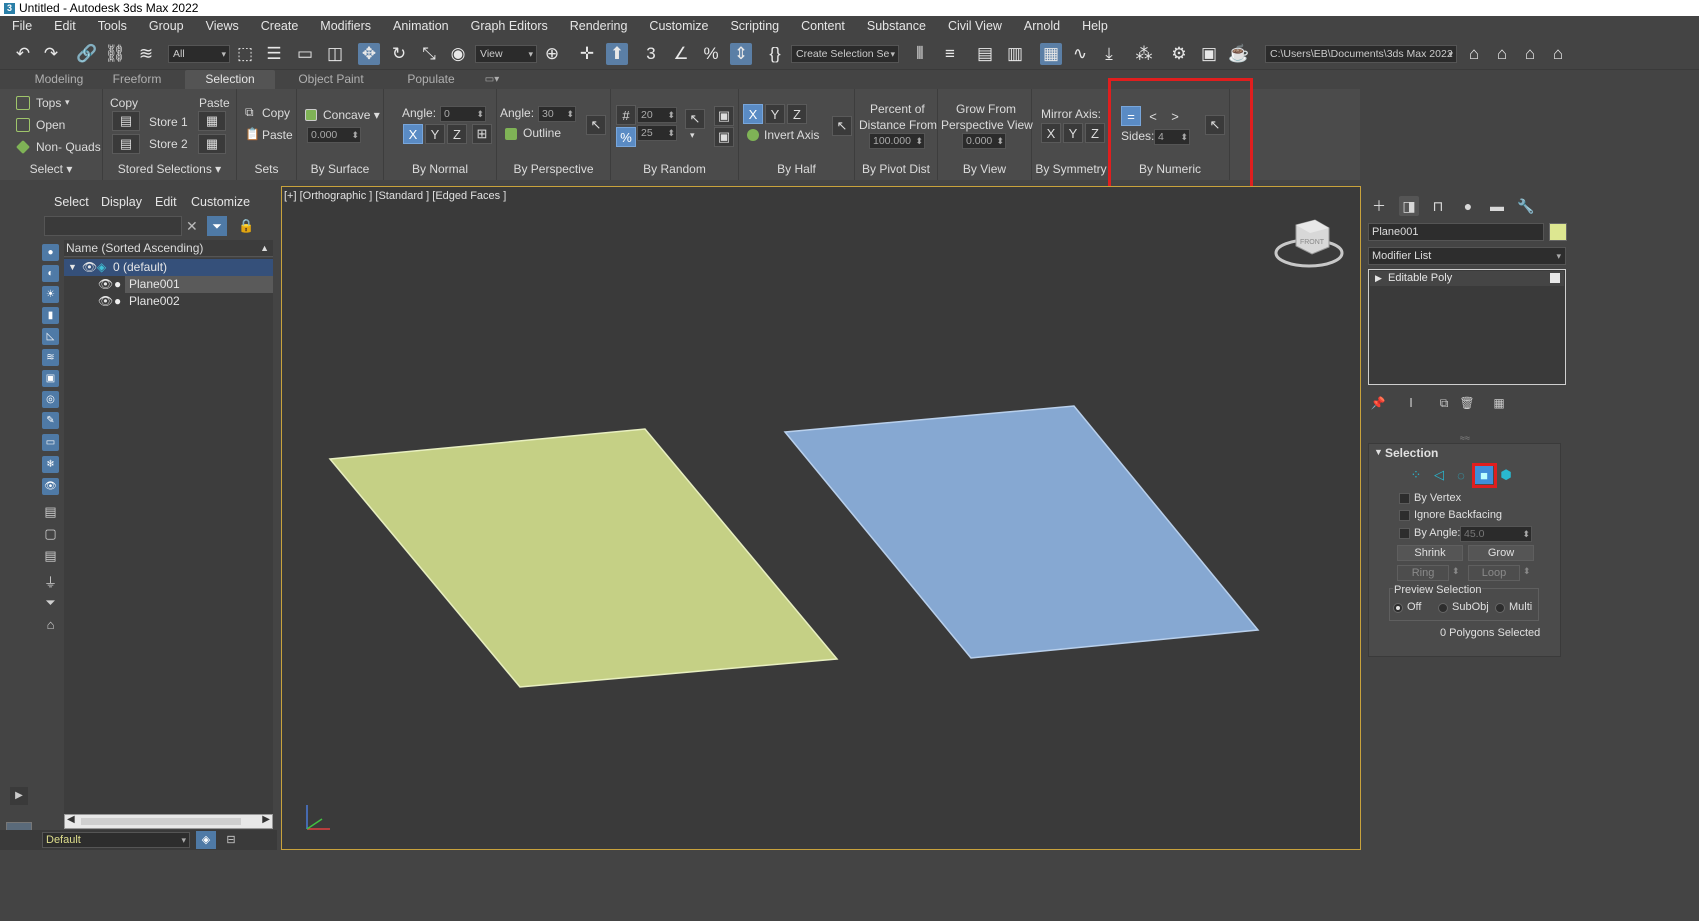  What do you see at coordinates (596, 125) in the screenshot?
I see `perspective-select-cursor-icon: ↖` at bounding box center [596, 125].